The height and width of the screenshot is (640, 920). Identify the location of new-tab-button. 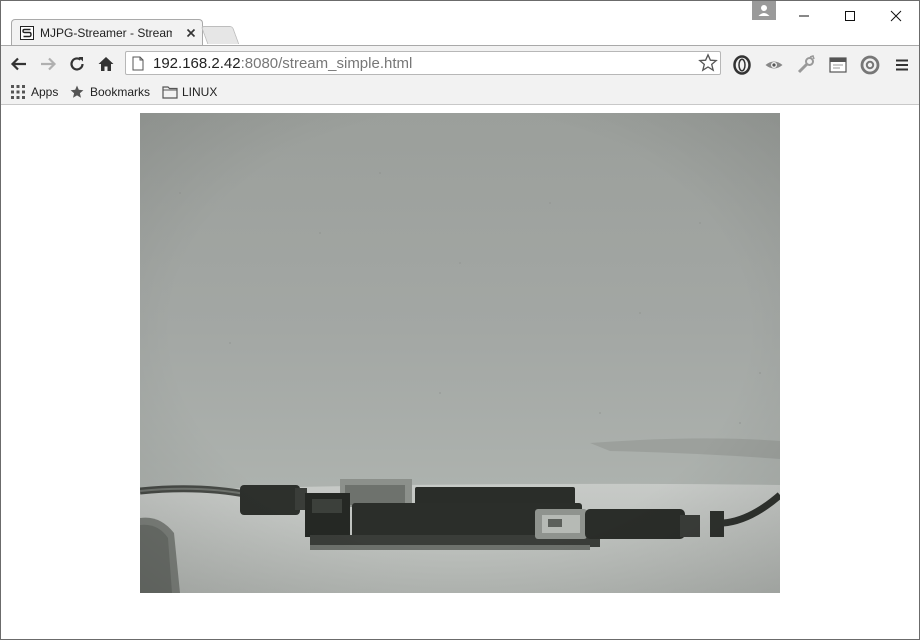
(220, 35).